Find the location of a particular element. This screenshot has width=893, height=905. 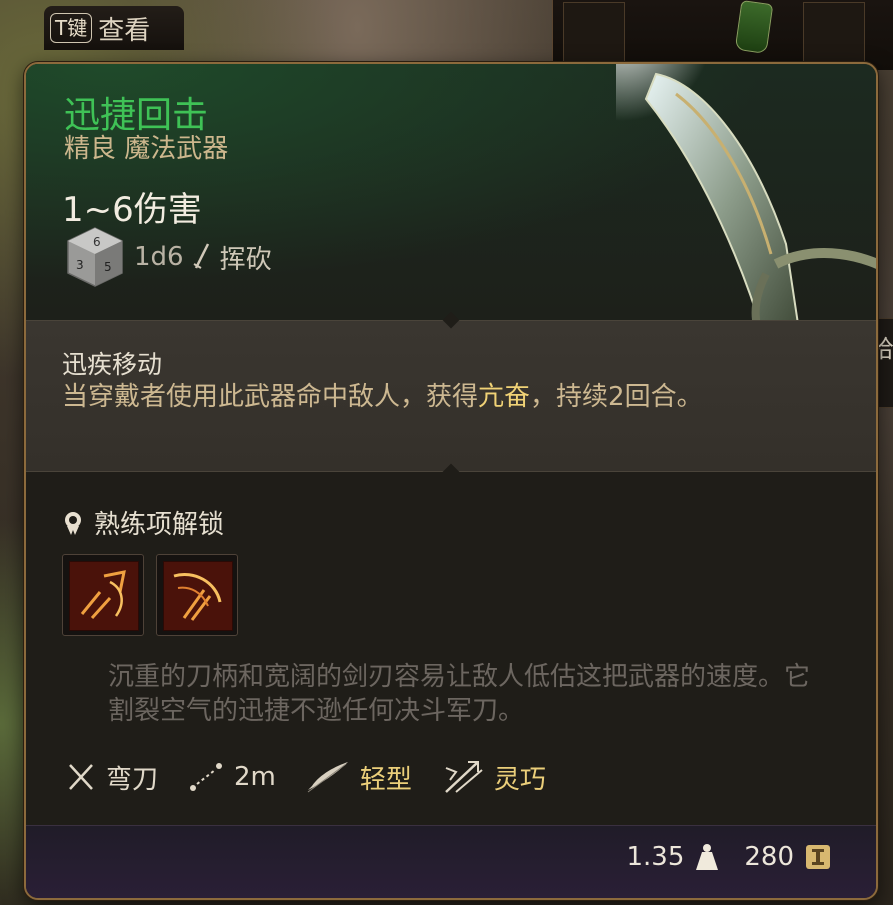

d6-die-icon: 6 3 5 is located at coordinates (95, 257).